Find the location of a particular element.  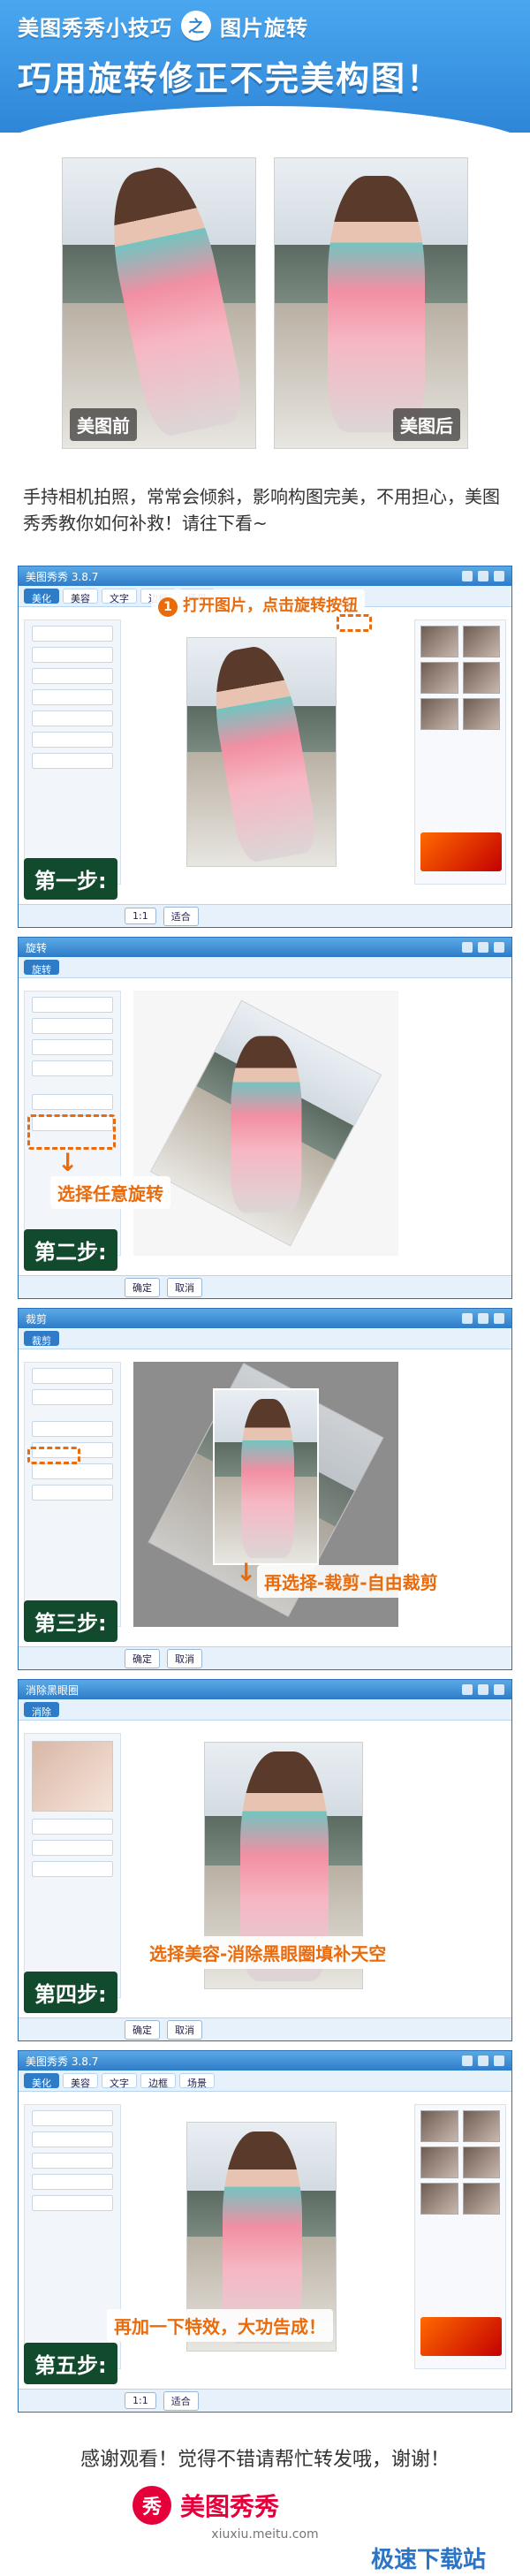

tab-scene: 场景 is located at coordinates (197, 2081).